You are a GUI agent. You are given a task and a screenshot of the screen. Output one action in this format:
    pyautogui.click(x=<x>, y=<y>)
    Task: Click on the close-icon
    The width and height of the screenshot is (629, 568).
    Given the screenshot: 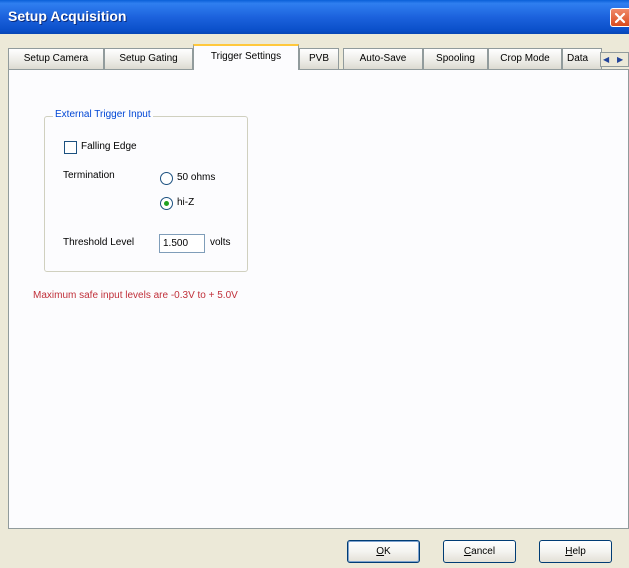 What is the action you would take?
    pyautogui.click(x=620, y=18)
    